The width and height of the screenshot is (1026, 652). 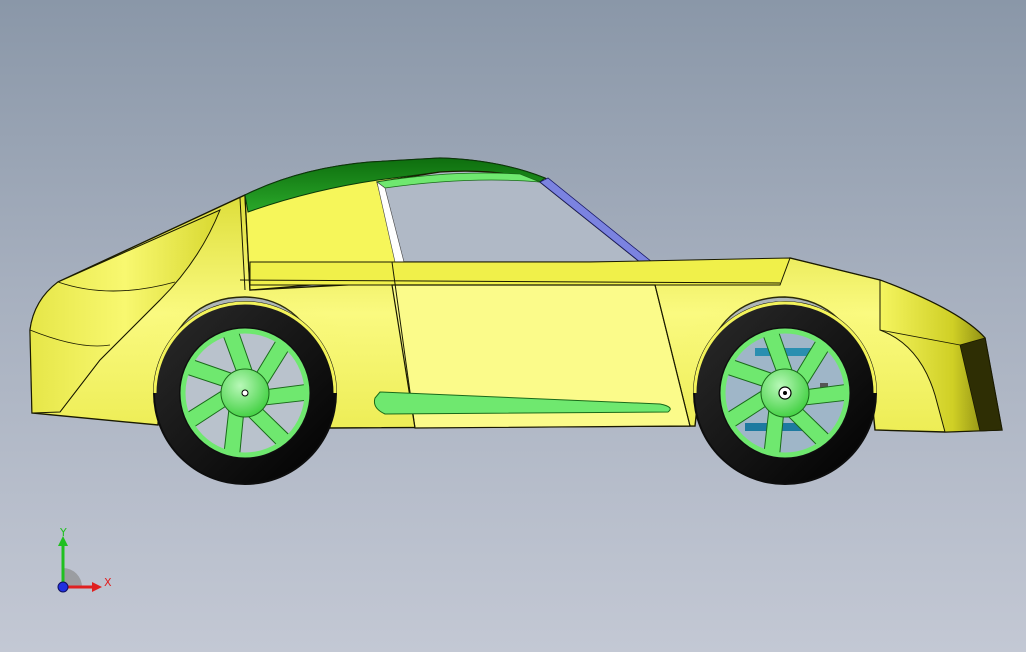 What do you see at coordinates (245, 393) in the screenshot?
I see `front-wheel` at bounding box center [245, 393].